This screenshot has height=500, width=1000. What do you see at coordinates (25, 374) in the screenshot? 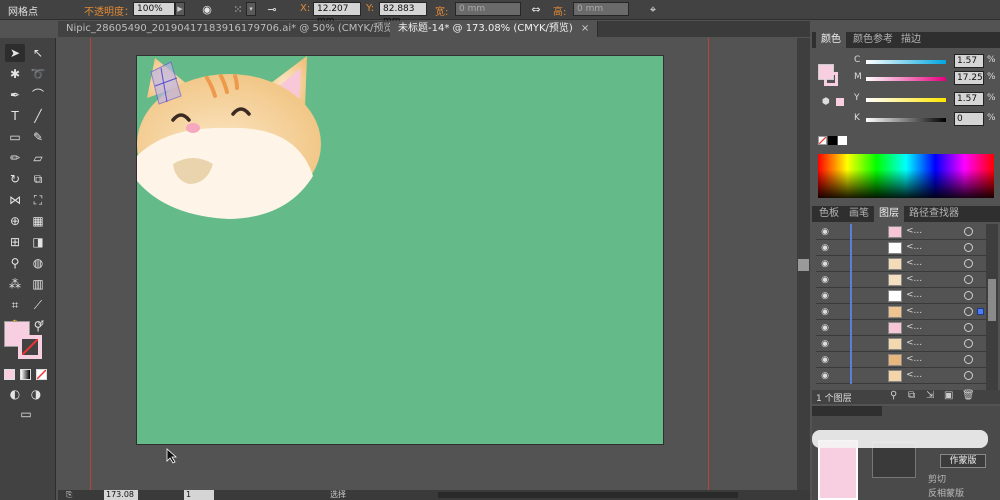
I see `gradient-mode-icon` at bounding box center [25, 374].